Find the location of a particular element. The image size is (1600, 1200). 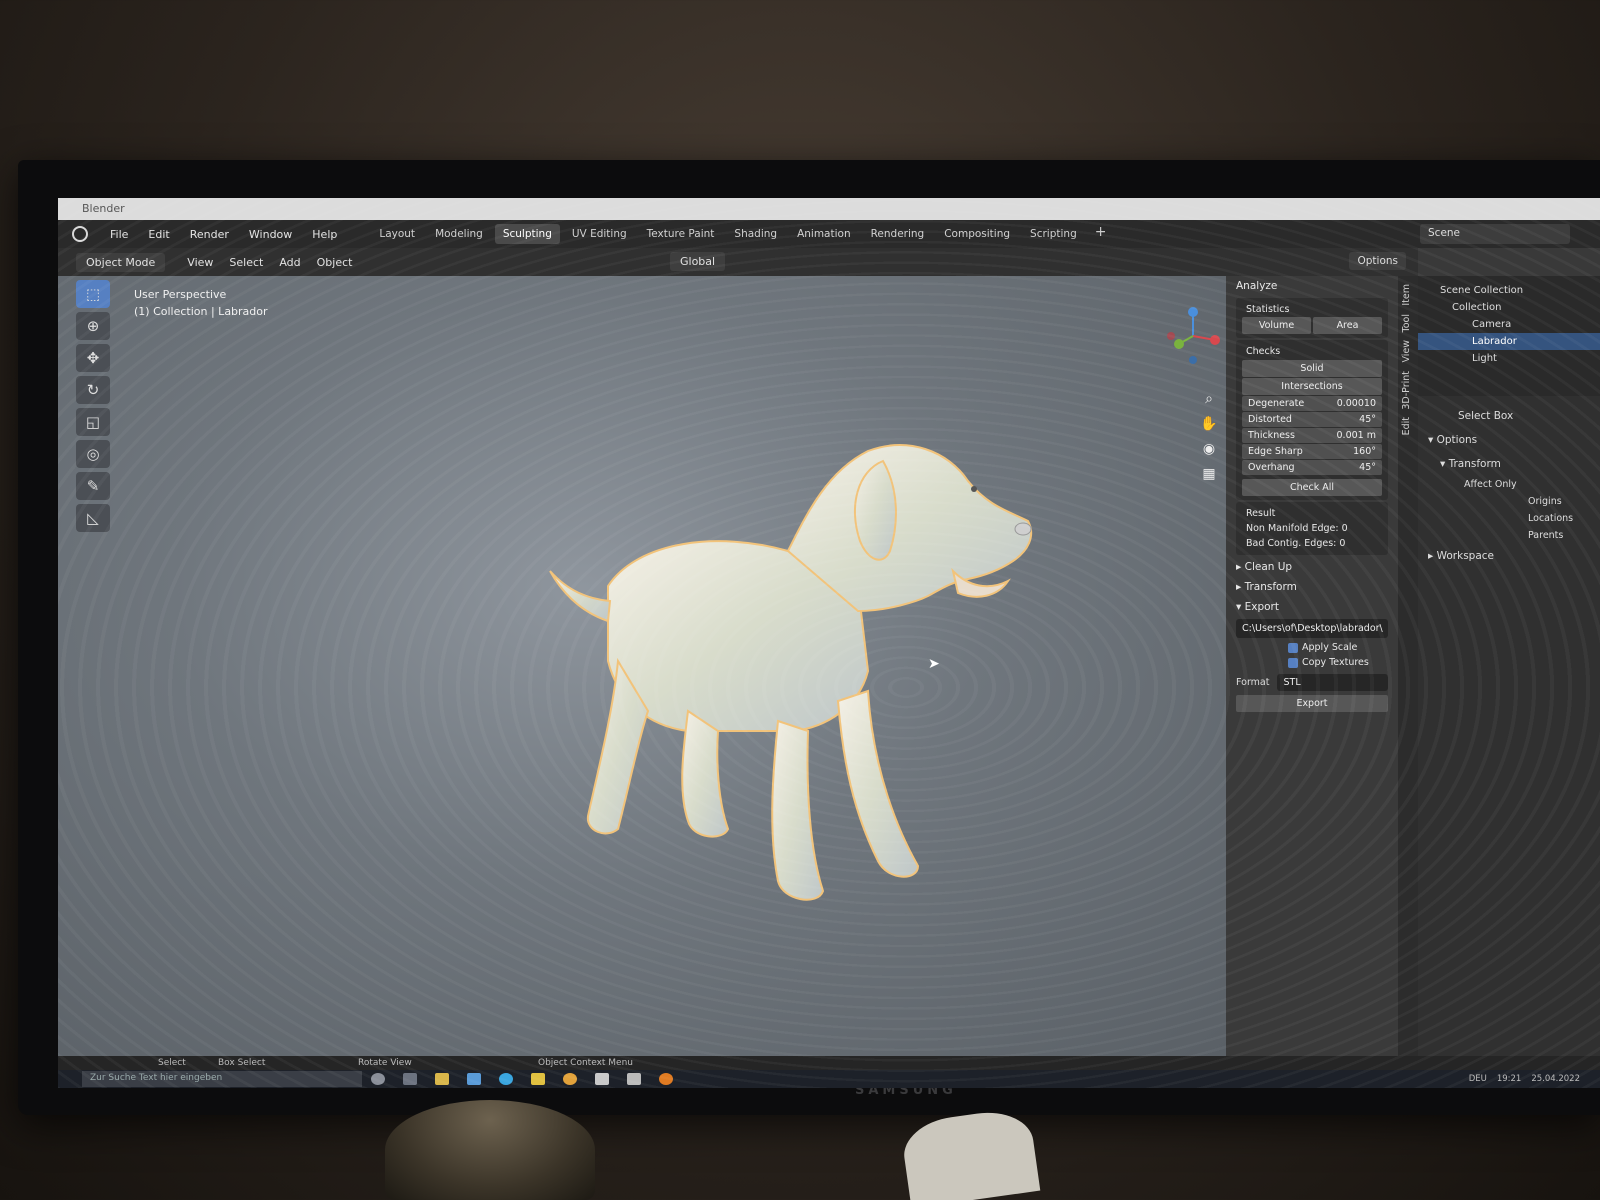

clock-date: 25.04.2022 is located at coordinates (1555, 1079).